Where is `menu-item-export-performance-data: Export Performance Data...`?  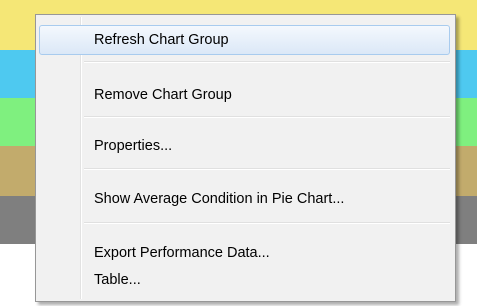
menu-item-export-performance-data: Export Performance Data... is located at coordinates (244, 253).